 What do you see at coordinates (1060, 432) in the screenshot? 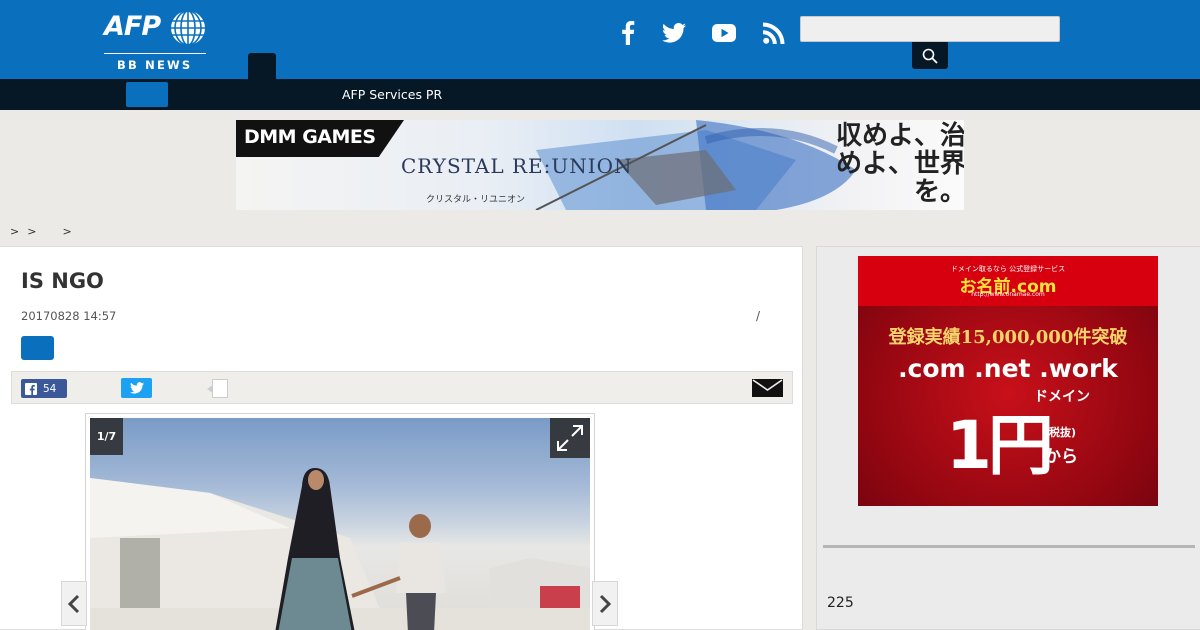
I see `ad-tax: (税抜)` at bounding box center [1060, 432].